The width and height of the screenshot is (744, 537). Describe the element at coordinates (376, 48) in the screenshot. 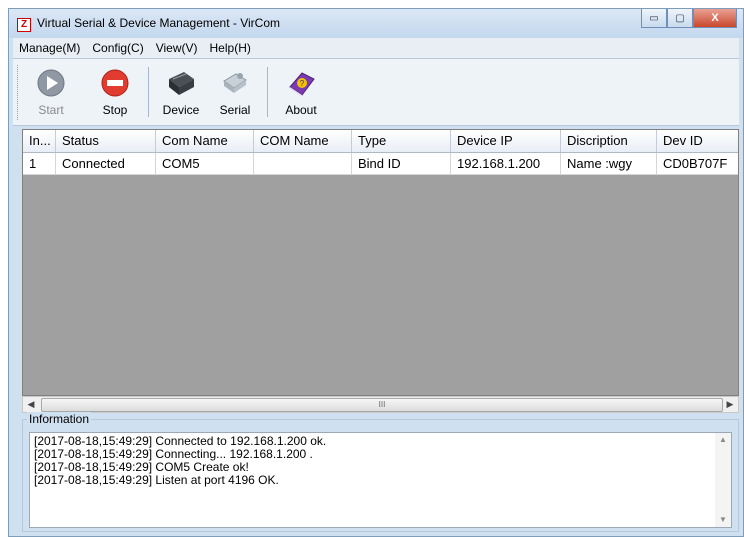

I see `menu-bar: Manage(M) Config(C) View(V) Help(H)` at that location.